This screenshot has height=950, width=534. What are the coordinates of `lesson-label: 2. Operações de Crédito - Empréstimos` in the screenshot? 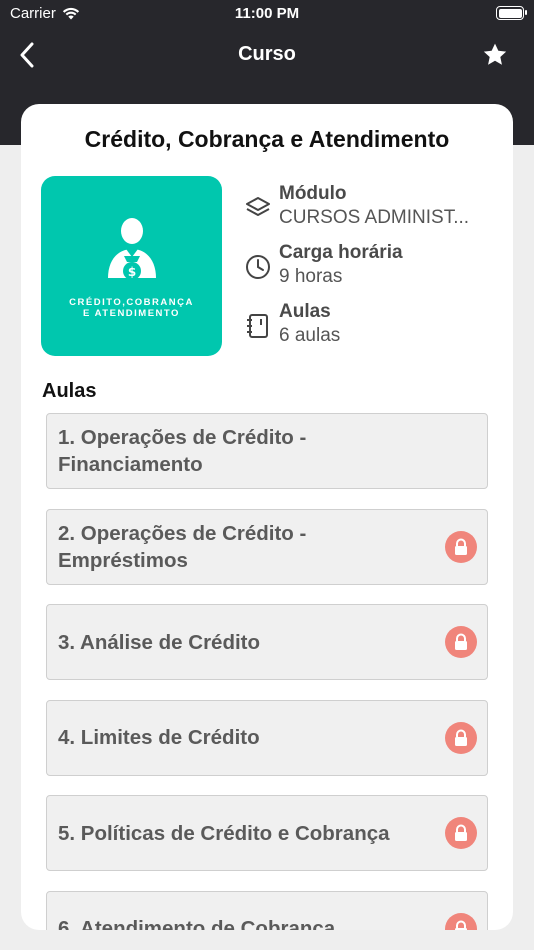 It's located at (182, 546).